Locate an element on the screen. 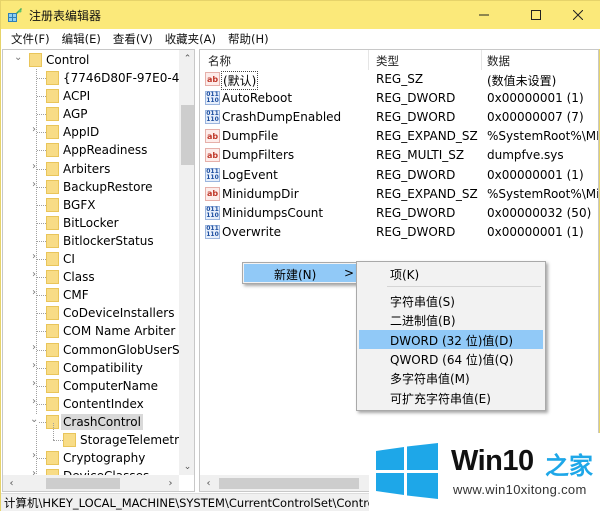 The width and height of the screenshot is (600, 511). binary-value-icon: 011 110 is located at coordinates (212, 174).